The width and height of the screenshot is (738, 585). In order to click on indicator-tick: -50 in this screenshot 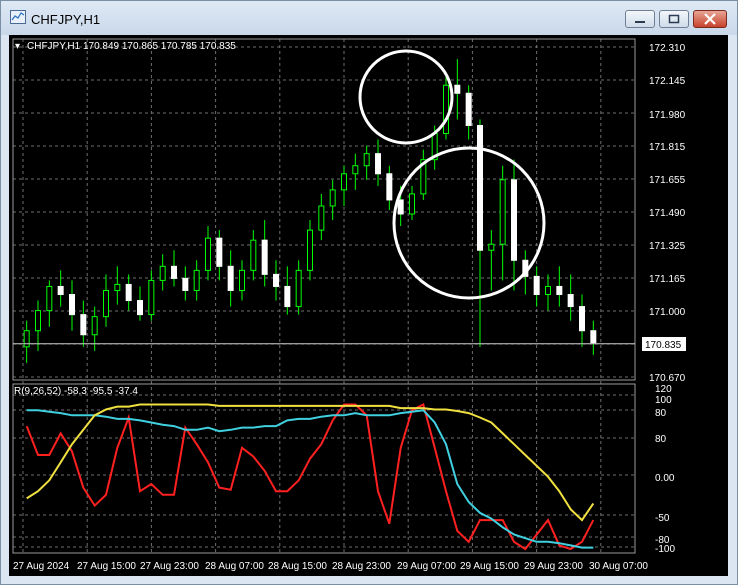, I will do `click(662, 518)`.